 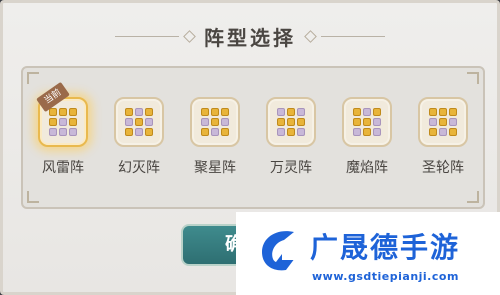 I want to click on formation-option: 幻灭阵, so click(x=139, y=137).